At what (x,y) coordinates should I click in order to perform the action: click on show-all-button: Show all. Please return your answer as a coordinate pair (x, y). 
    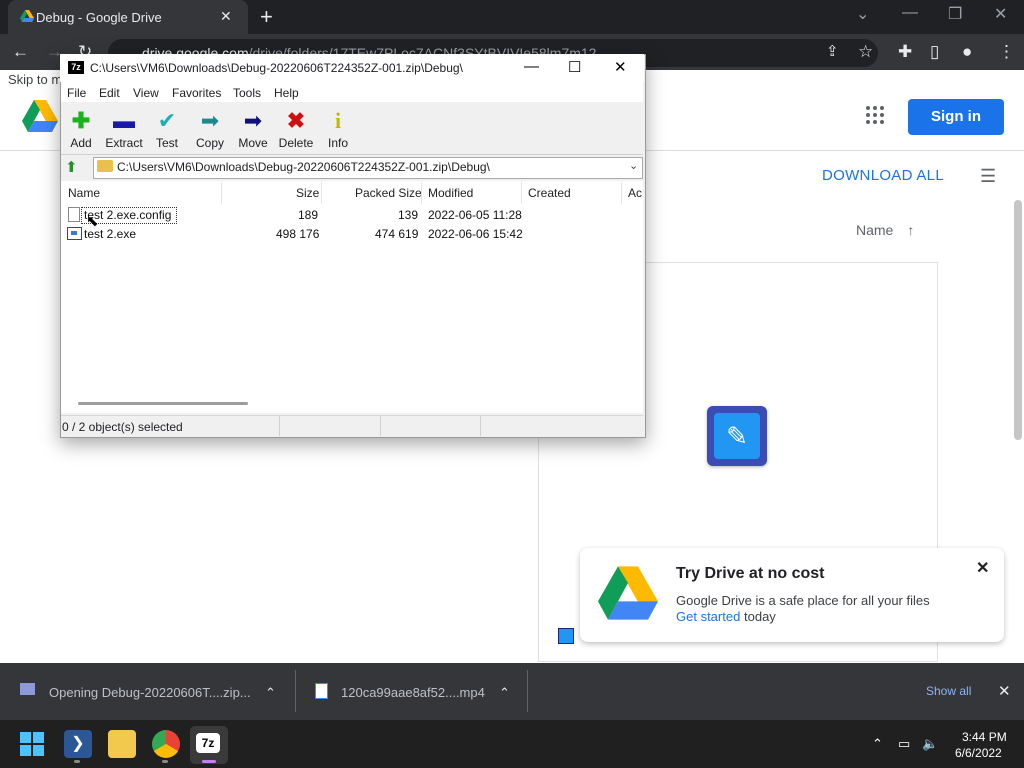
    Looking at the image, I should click on (948, 691).